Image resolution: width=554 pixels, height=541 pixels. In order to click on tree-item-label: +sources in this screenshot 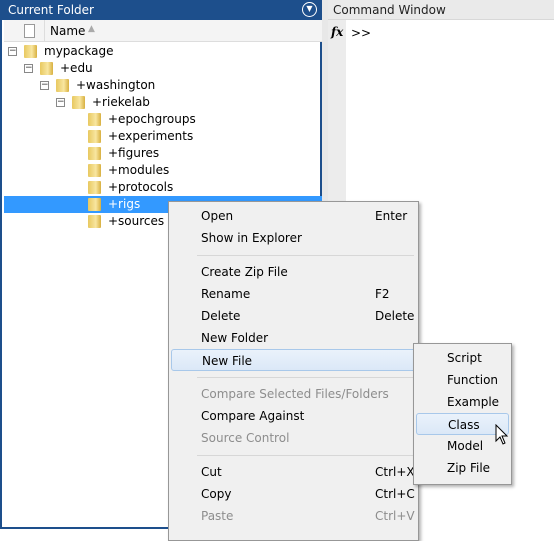, I will do `click(136, 221)`.